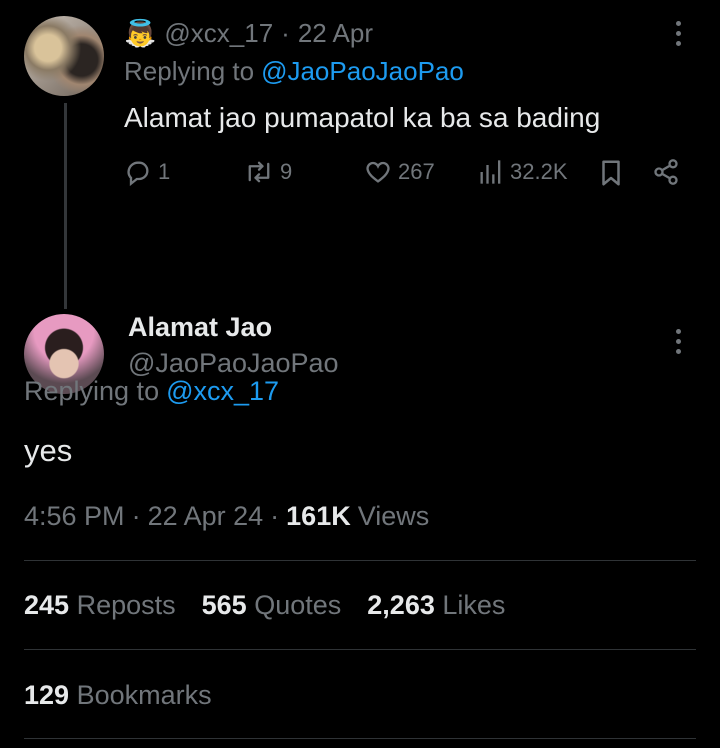 This screenshot has height=748, width=720. What do you see at coordinates (65, 206) in the screenshot?
I see `thread-connector-line` at bounding box center [65, 206].